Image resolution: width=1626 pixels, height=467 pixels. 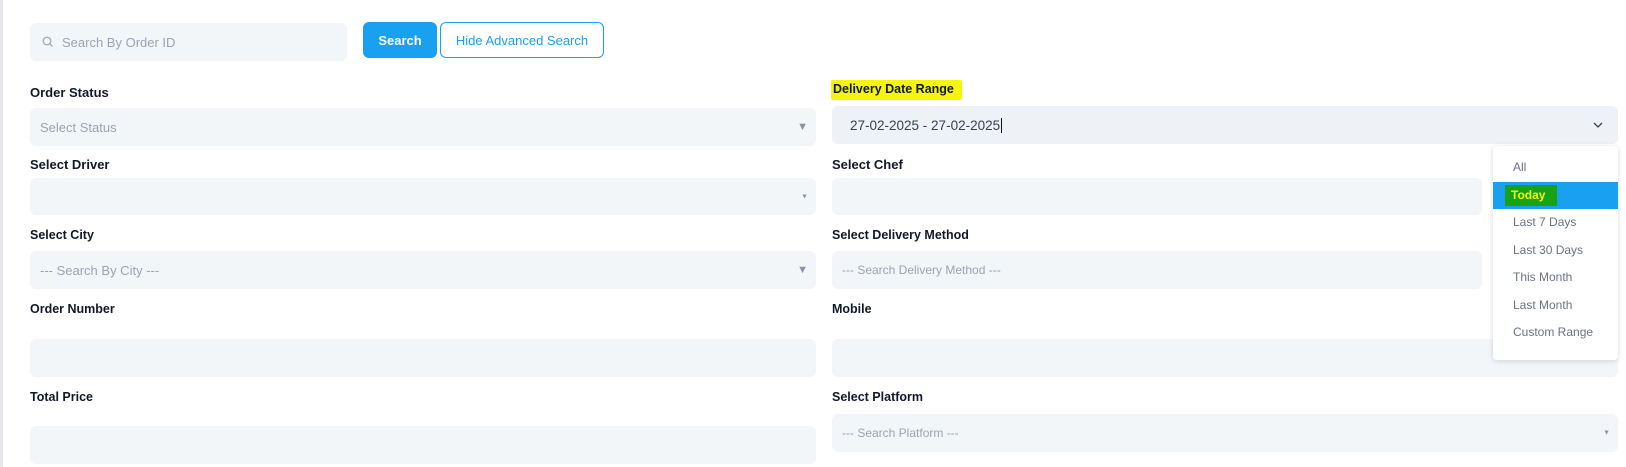 What do you see at coordinates (78, 127) in the screenshot?
I see `order-status-placeholder: Select Status` at bounding box center [78, 127].